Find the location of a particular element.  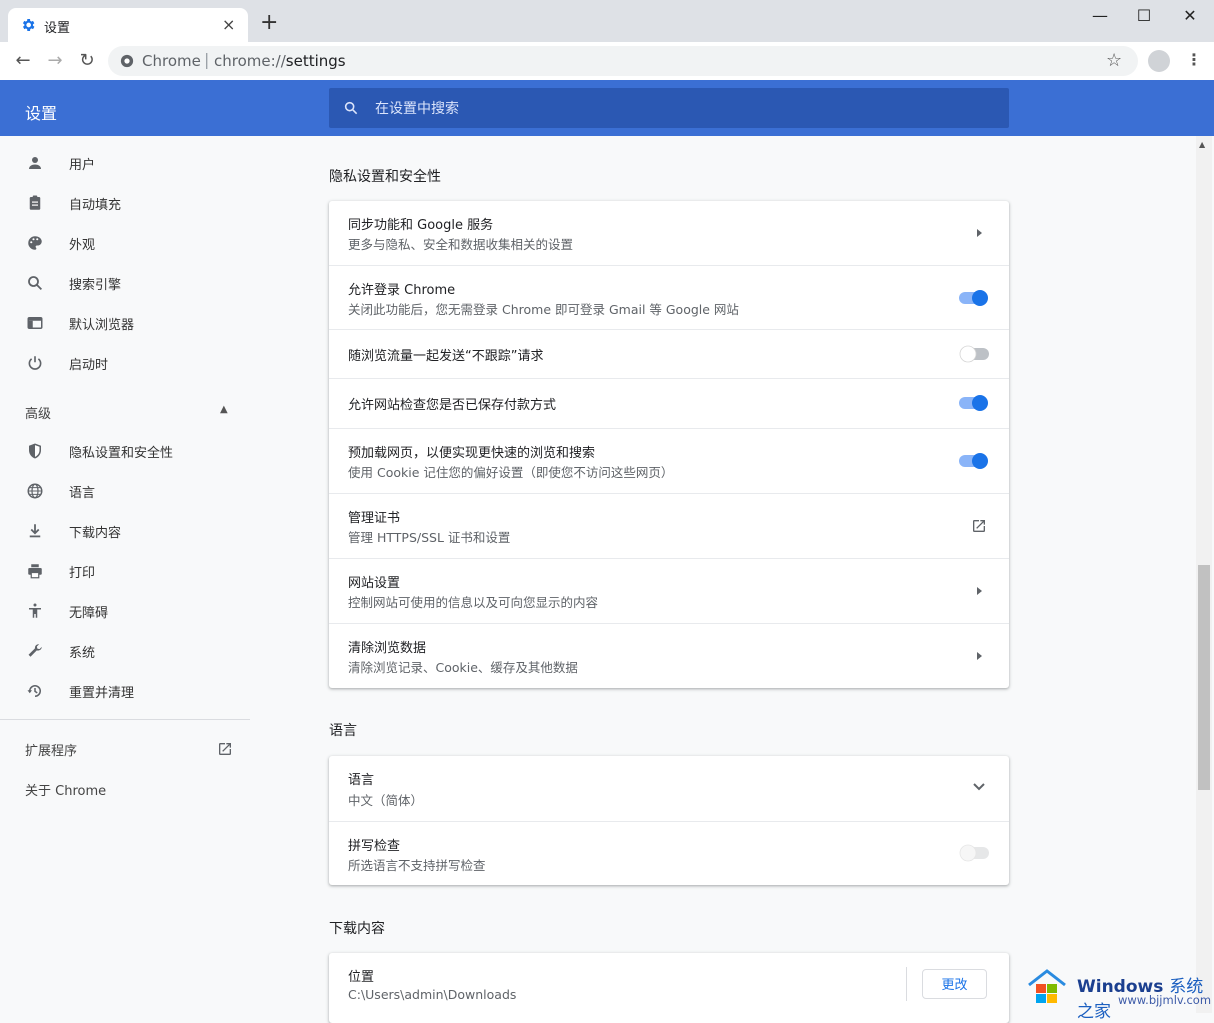

row-title: 允许网站检查您是否已保存付款方式 is located at coordinates (452, 405).